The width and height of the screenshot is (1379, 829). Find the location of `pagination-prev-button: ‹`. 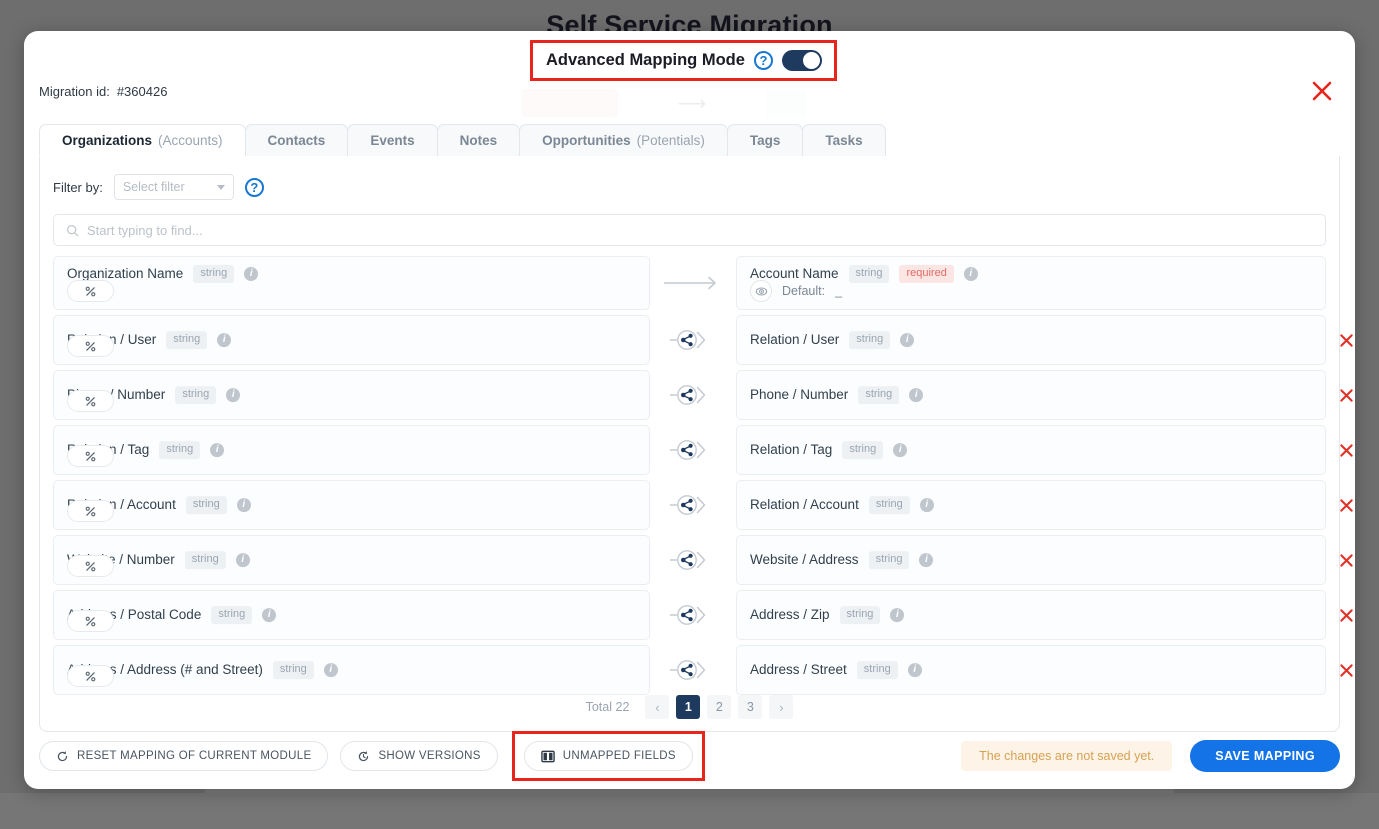

pagination-prev-button: ‹ is located at coordinates (657, 707).